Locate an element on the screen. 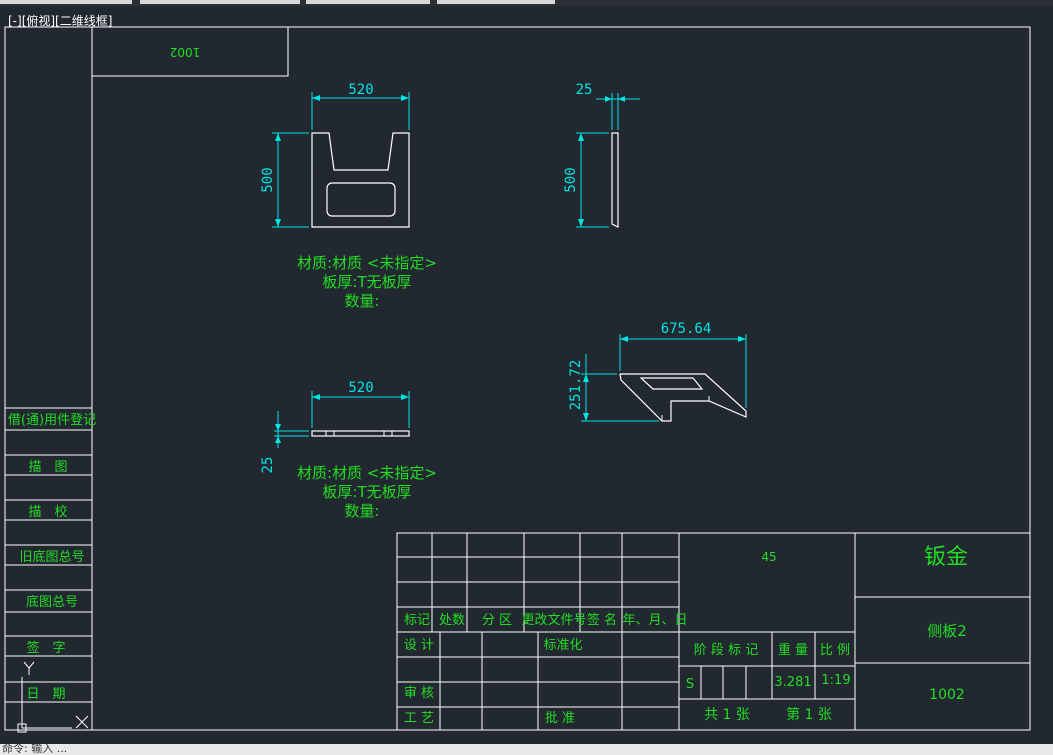 This screenshot has height=755, width=1053. tb-weight-value: 3.281 is located at coordinates (792, 682).